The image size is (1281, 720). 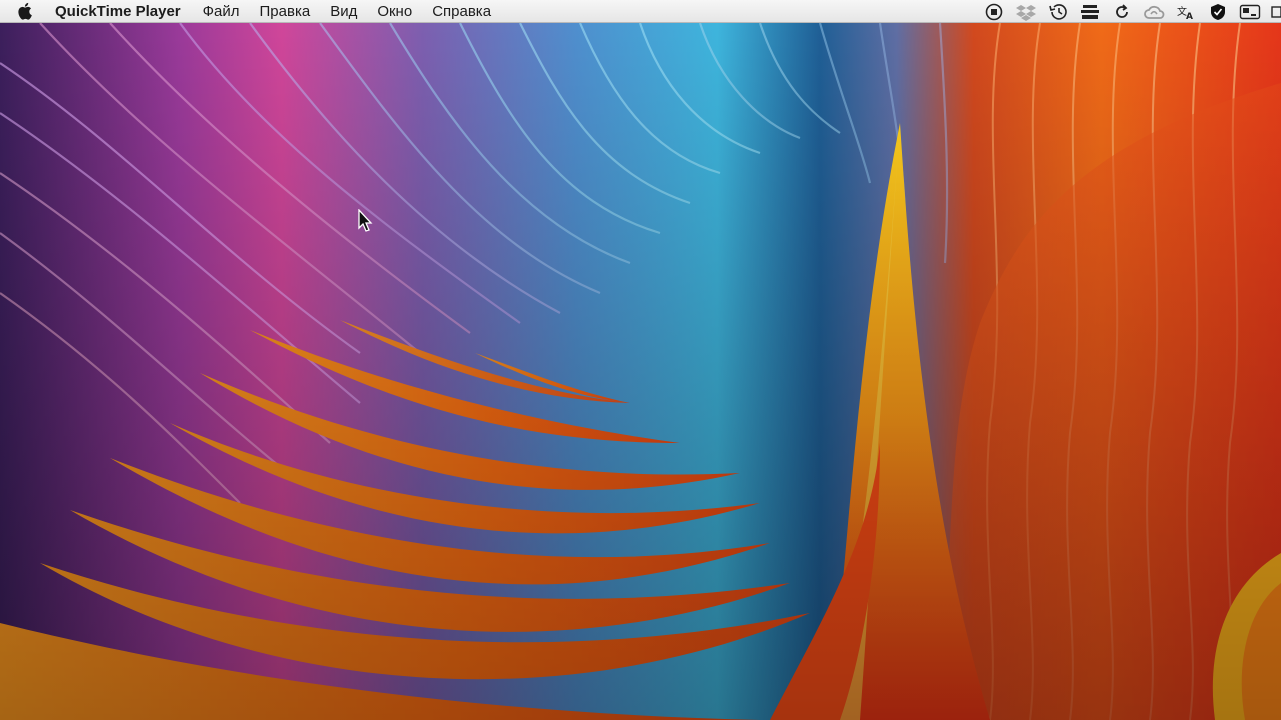 I want to click on record-stop-icon, so click(x=994, y=12).